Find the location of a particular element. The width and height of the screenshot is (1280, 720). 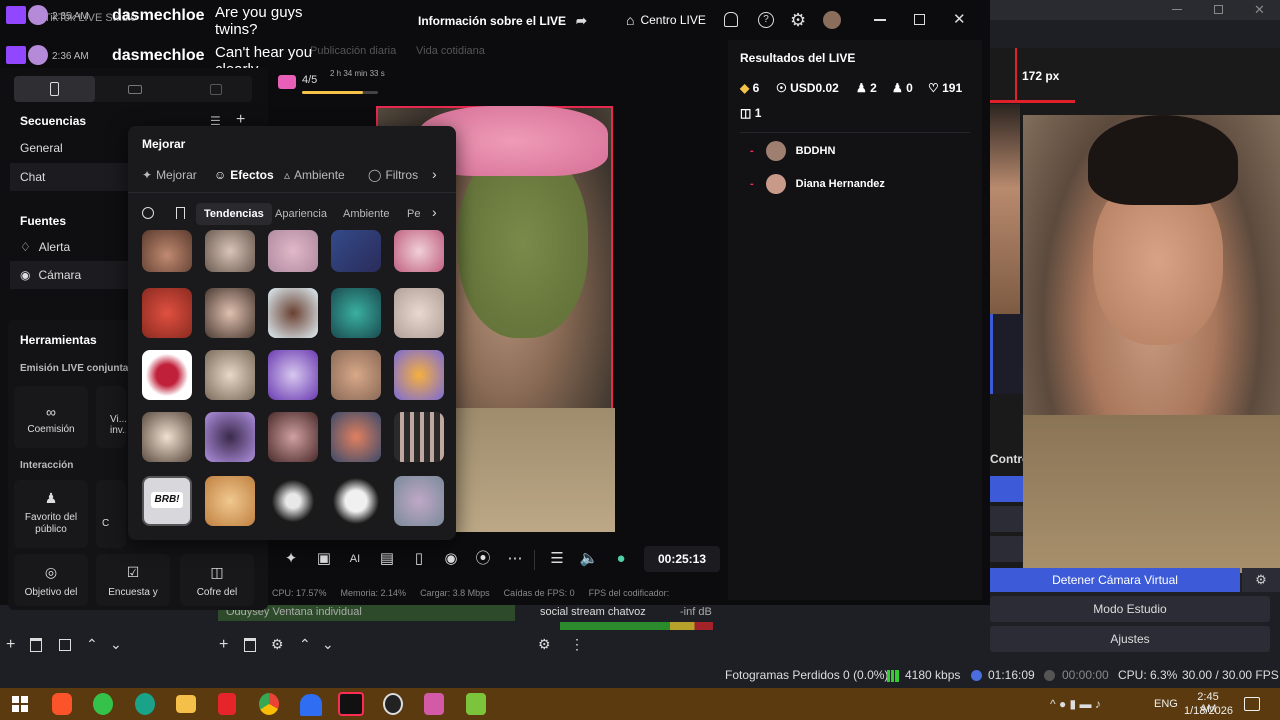

source-camera: ◉ Cámara is located at coordinates (69, 275).